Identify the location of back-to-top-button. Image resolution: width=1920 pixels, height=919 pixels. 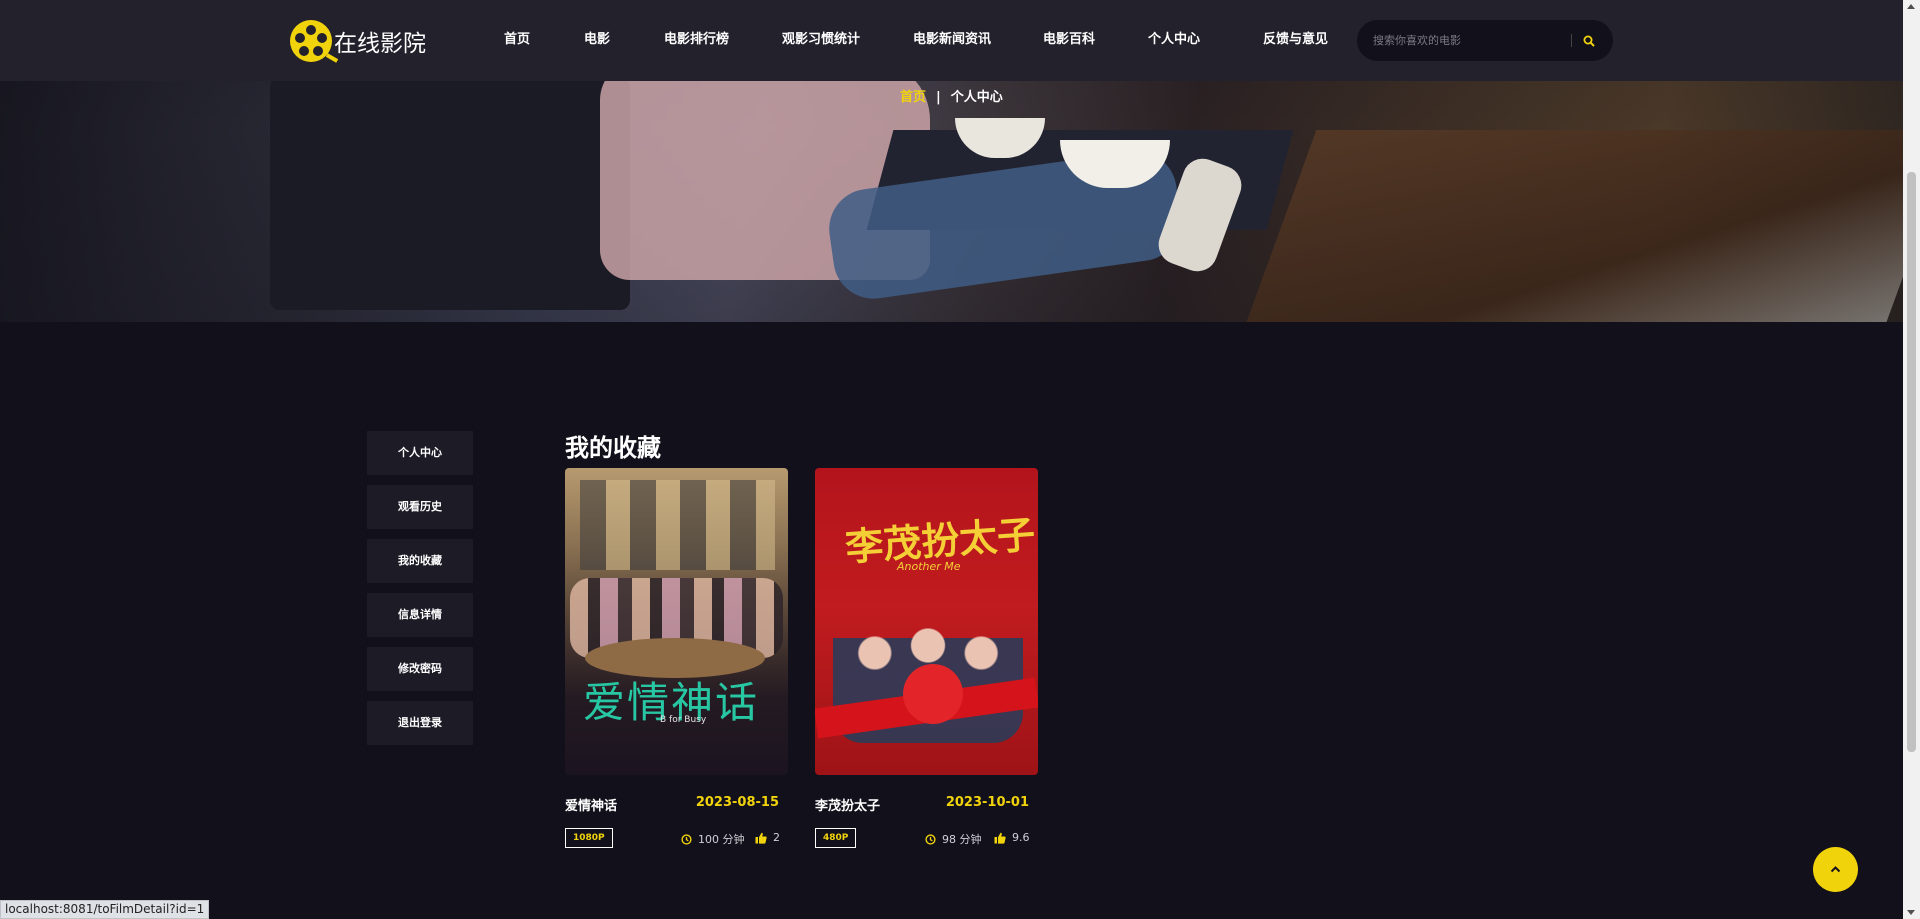
(1835, 869).